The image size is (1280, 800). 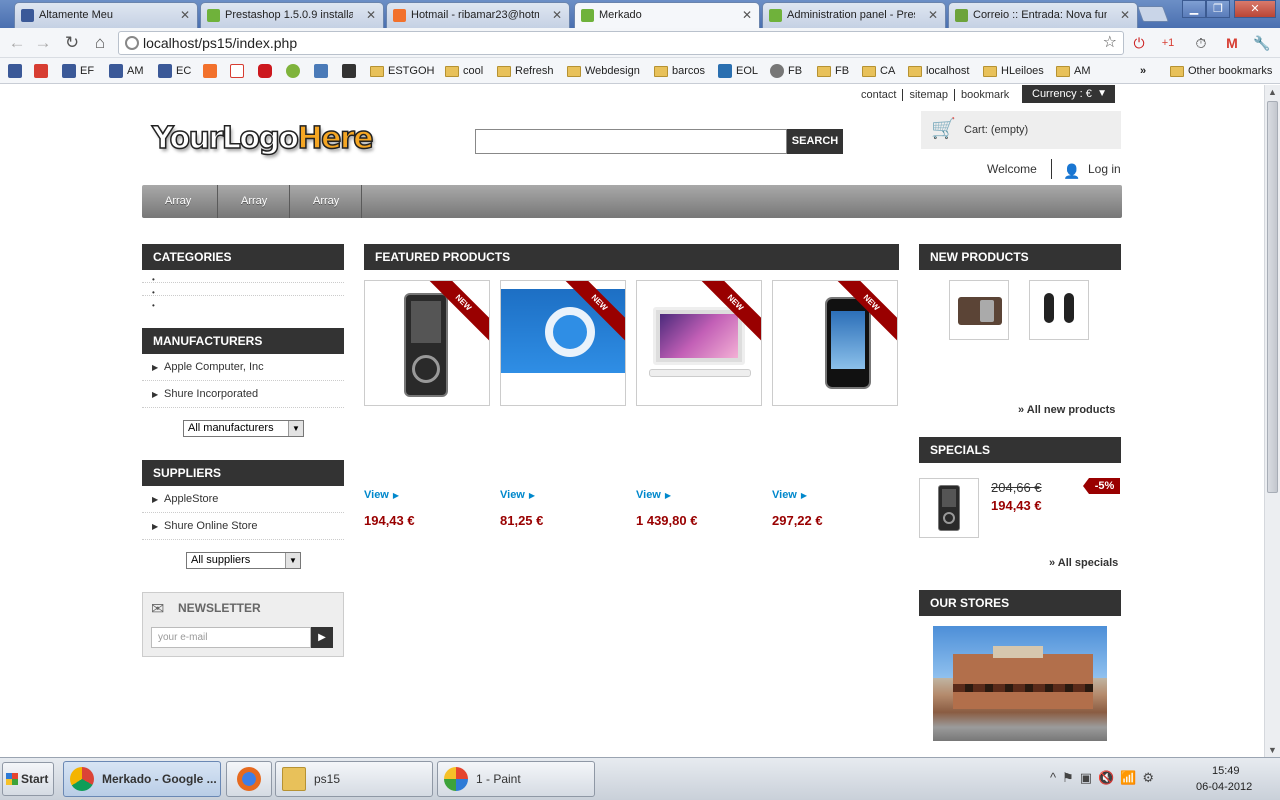 What do you see at coordinates (1153, 14) in the screenshot?
I see `new-tab-button` at bounding box center [1153, 14].